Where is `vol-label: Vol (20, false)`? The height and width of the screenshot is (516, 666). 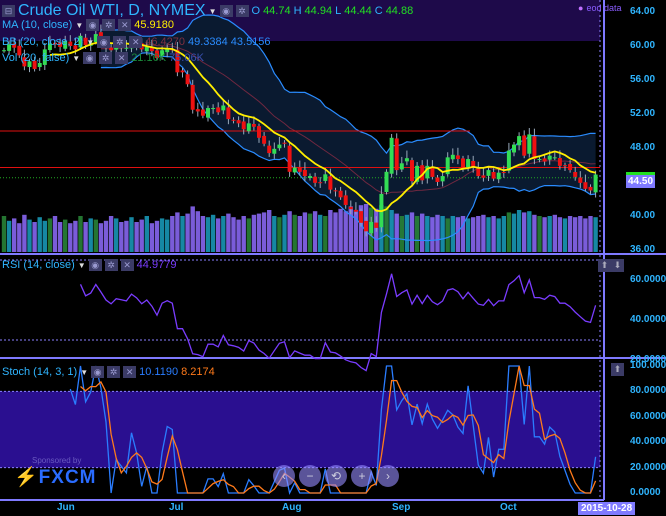 vol-label: Vol (20, false) is located at coordinates (35, 58).